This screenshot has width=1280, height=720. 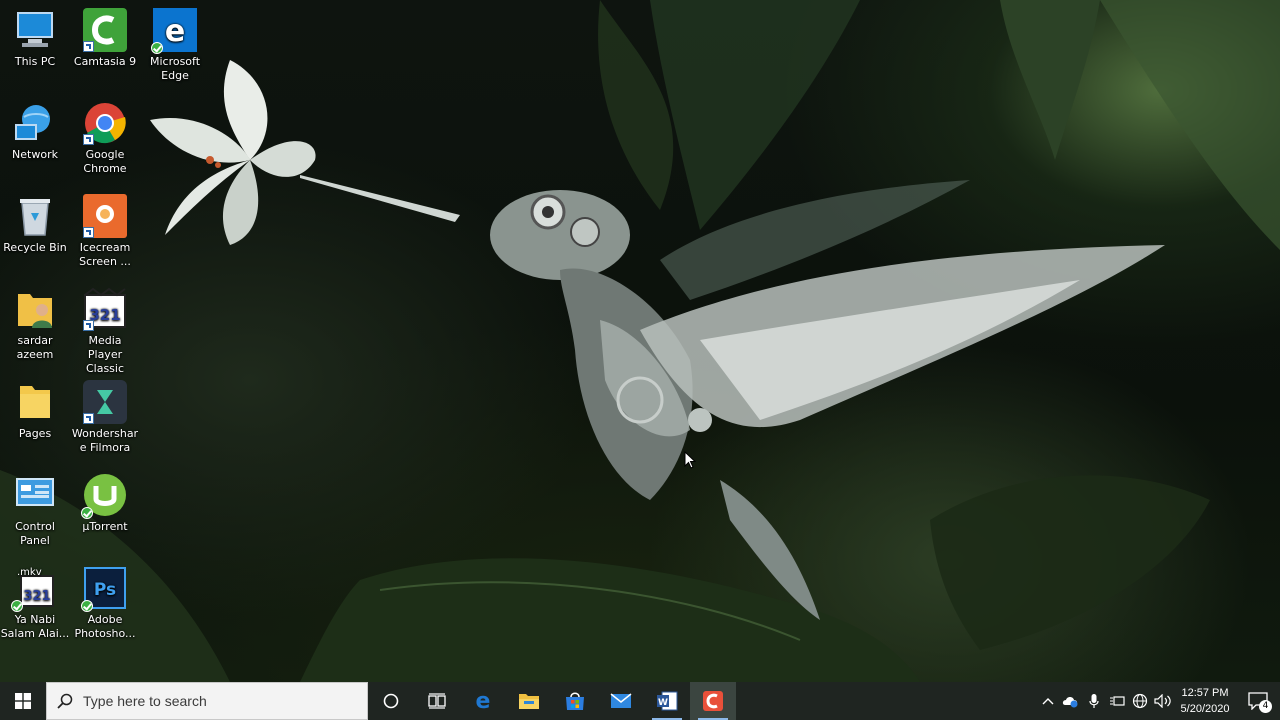 I want to click on task-view-icon, so click(x=437, y=701).